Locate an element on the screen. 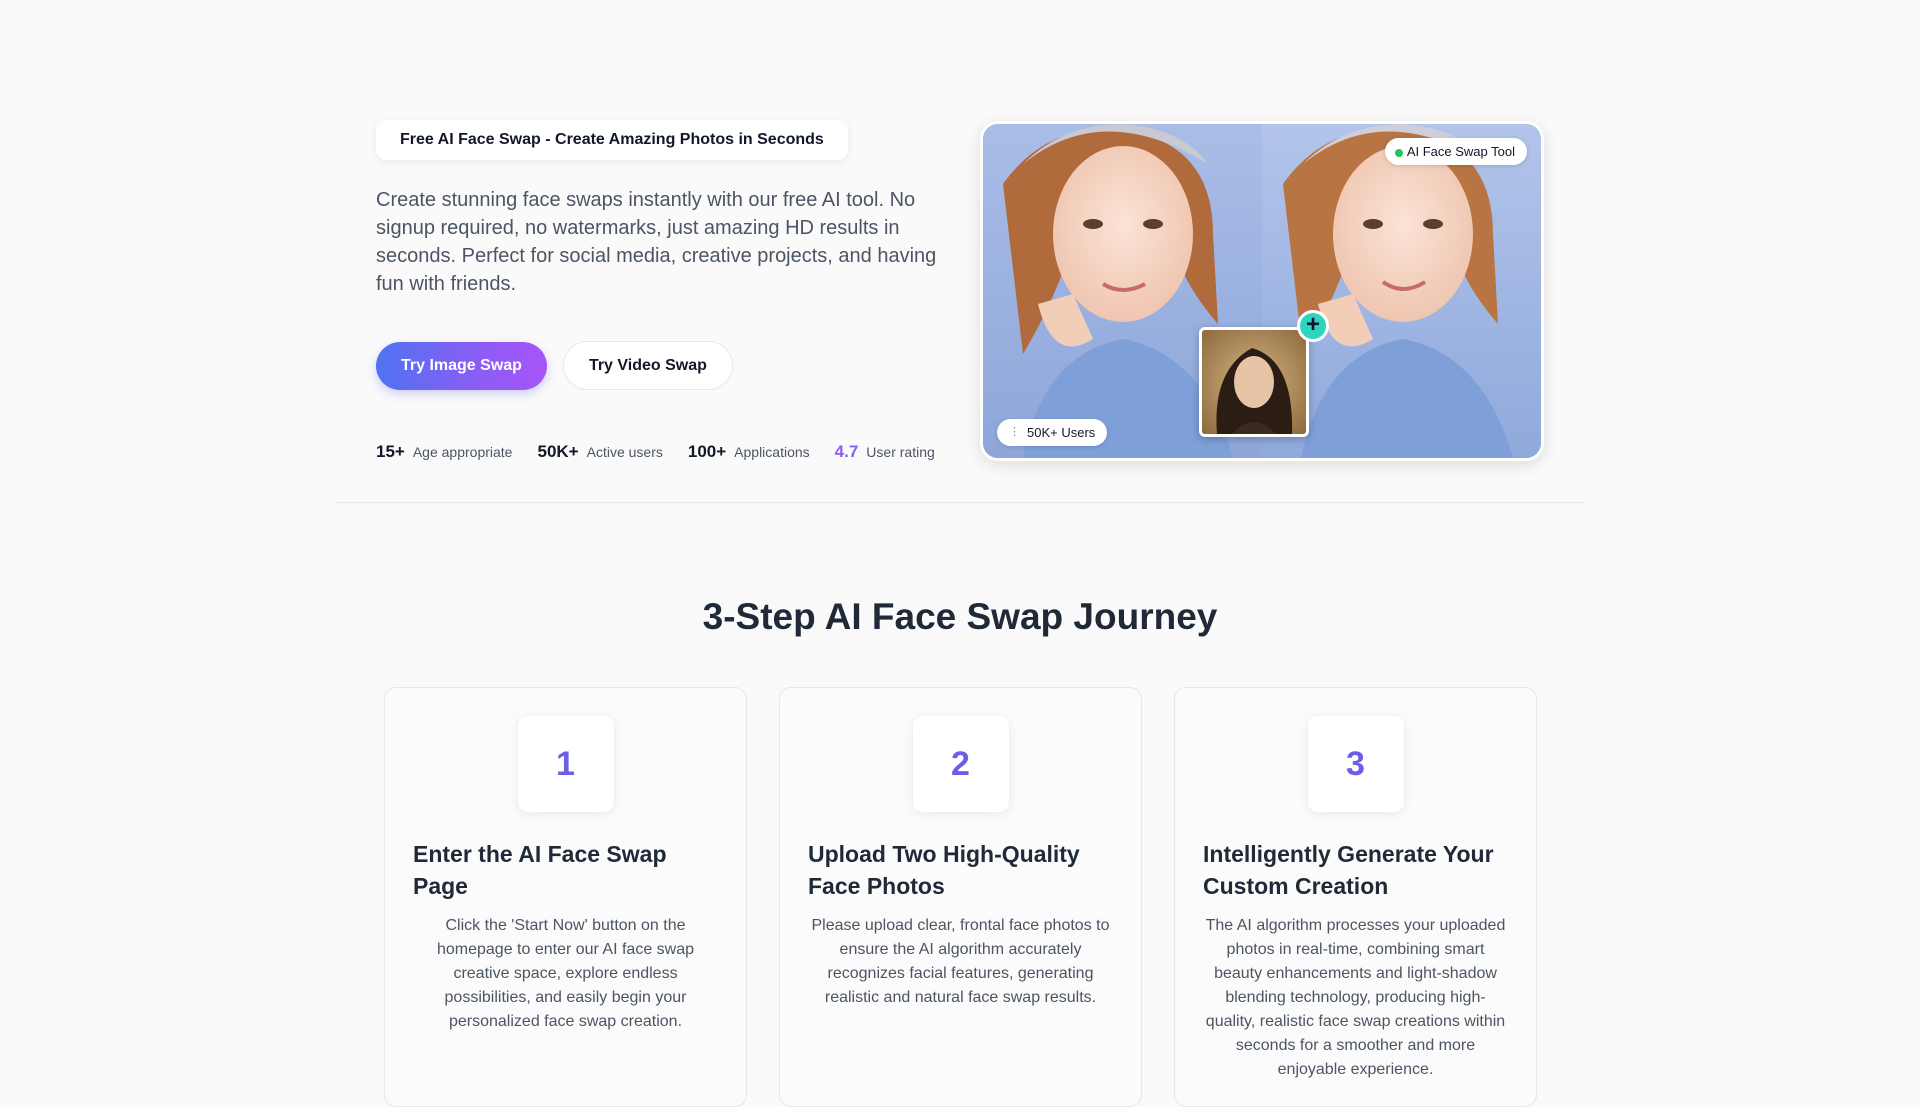 The image size is (1920, 1107). stat-rating: 4.7 User rating is located at coordinates (885, 452).